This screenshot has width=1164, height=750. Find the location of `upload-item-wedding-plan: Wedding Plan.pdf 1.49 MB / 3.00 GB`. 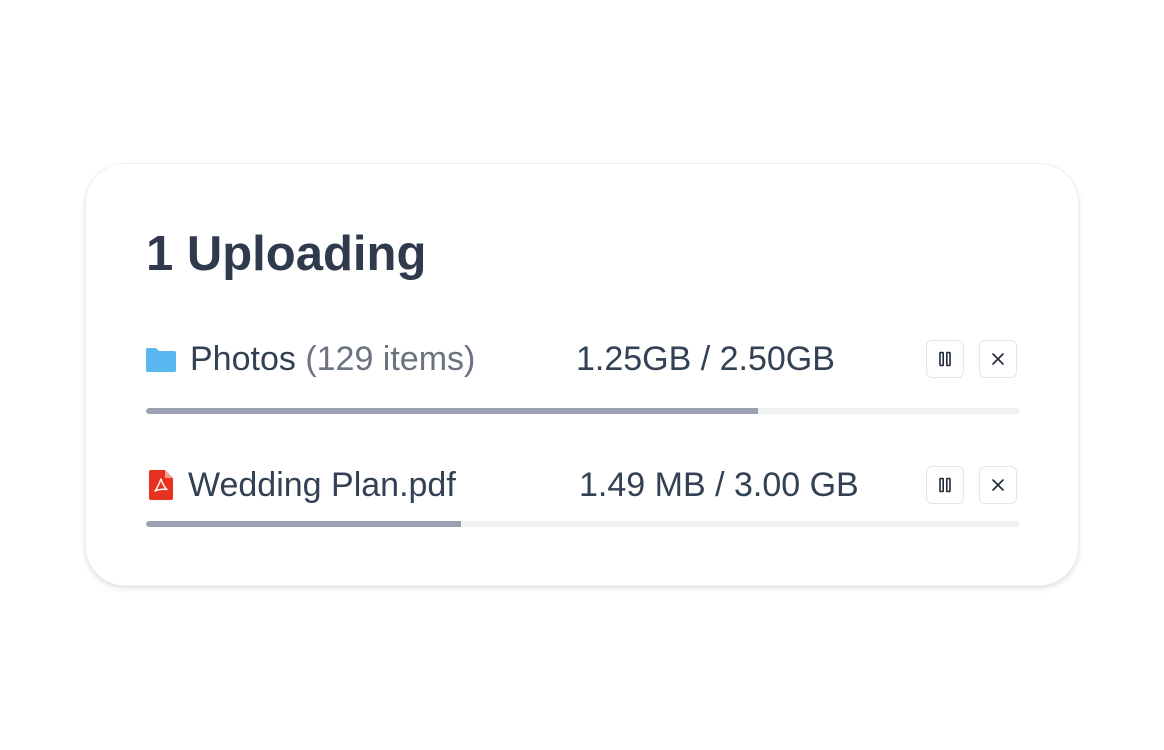

upload-item-wedding-plan: Wedding Plan.pdf 1.49 MB / 3.00 GB is located at coordinates (583, 499).